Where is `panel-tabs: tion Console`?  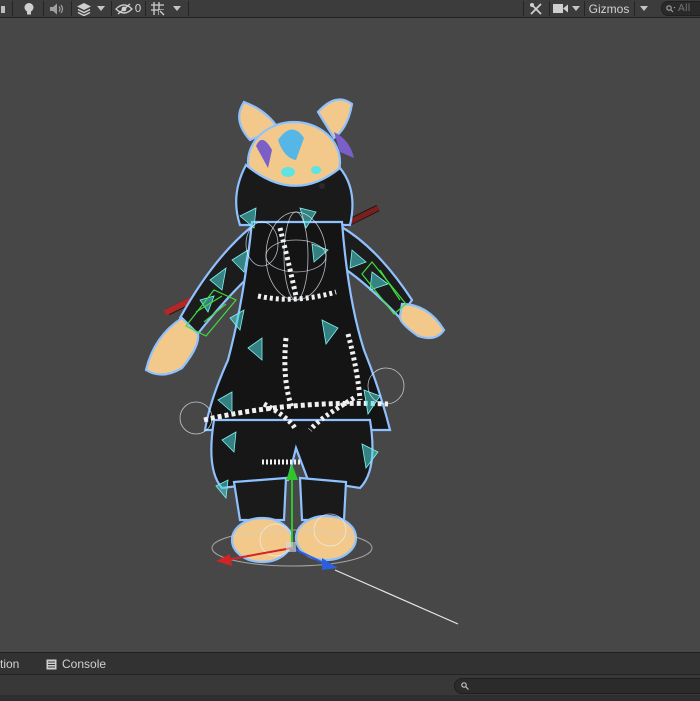 panel-tabs: tion Console is located at coordinates (350, 664).